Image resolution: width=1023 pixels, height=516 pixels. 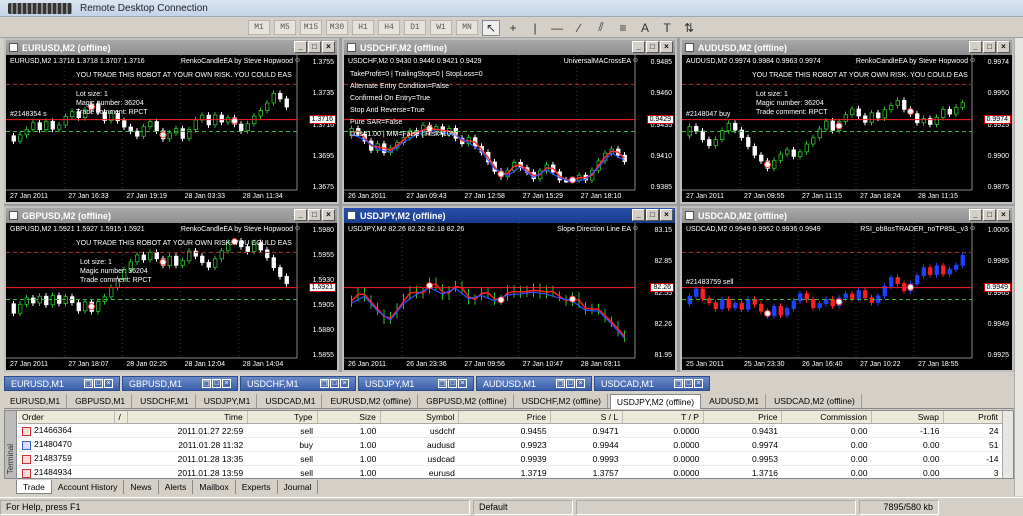 What do you see at coordinates (416, 383) in the screenshot?
I see `minimized-window: USDJPY,M1 ❐ □ ×` at bounding box center [416, 383].